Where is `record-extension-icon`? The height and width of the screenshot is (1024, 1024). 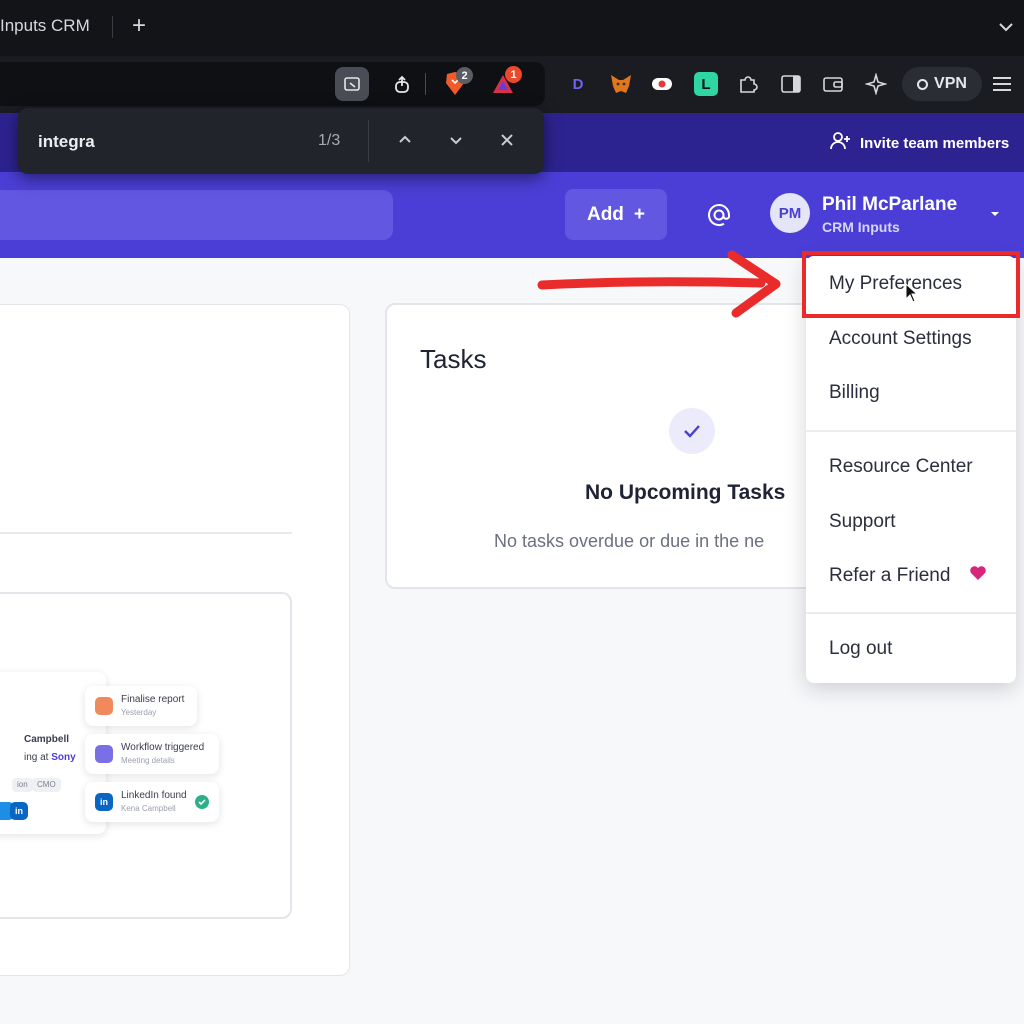
record-extension-icon is located at coordinates (662, 84).